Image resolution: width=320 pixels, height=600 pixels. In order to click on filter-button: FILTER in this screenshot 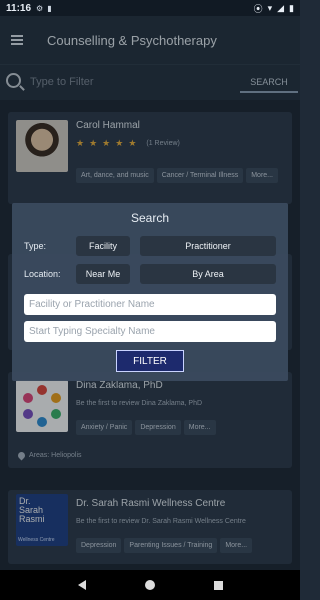, I will do `click(150, 361)`.